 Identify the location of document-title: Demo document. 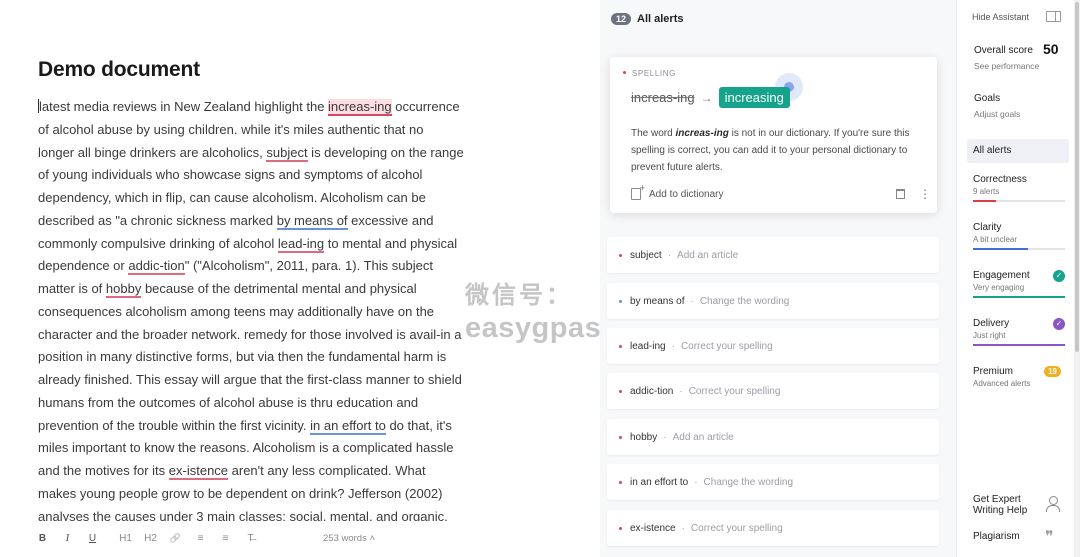
(119, 70).